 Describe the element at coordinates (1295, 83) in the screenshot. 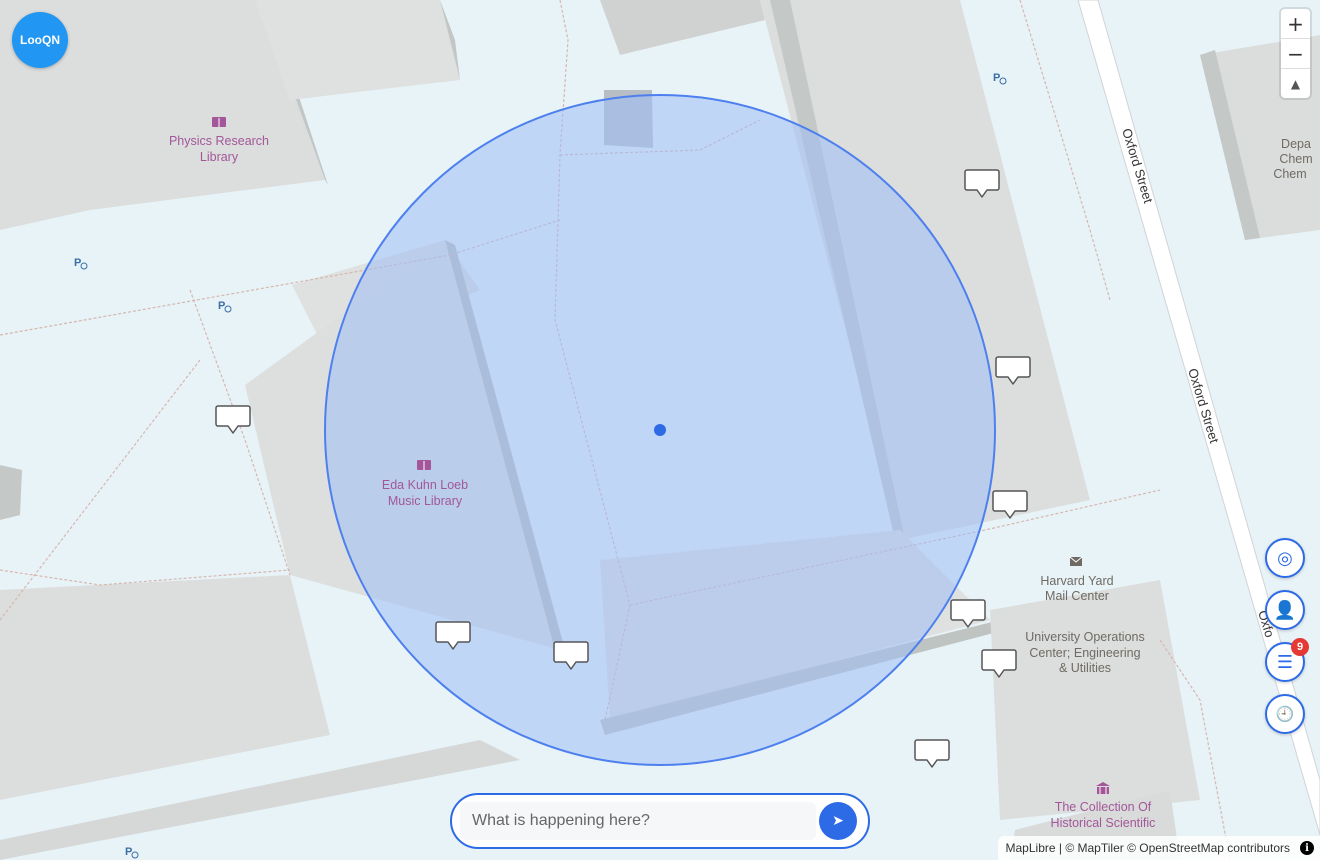

I see `compass-button: ▲` at that location.